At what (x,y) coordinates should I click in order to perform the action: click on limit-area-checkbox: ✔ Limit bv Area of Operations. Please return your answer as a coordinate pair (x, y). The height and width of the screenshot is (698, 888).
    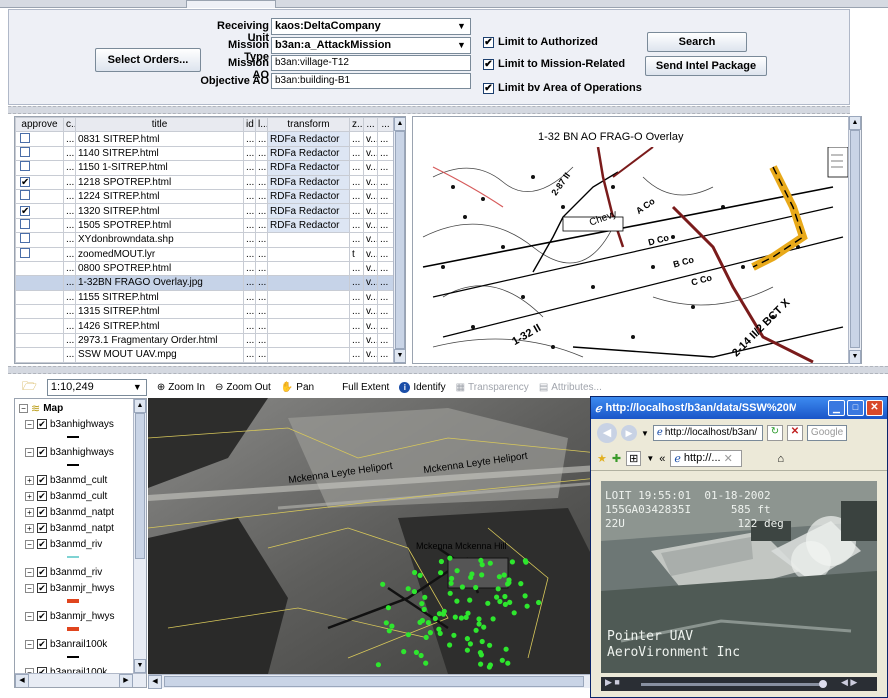
    Looking at the image, I should click on (562, 88).